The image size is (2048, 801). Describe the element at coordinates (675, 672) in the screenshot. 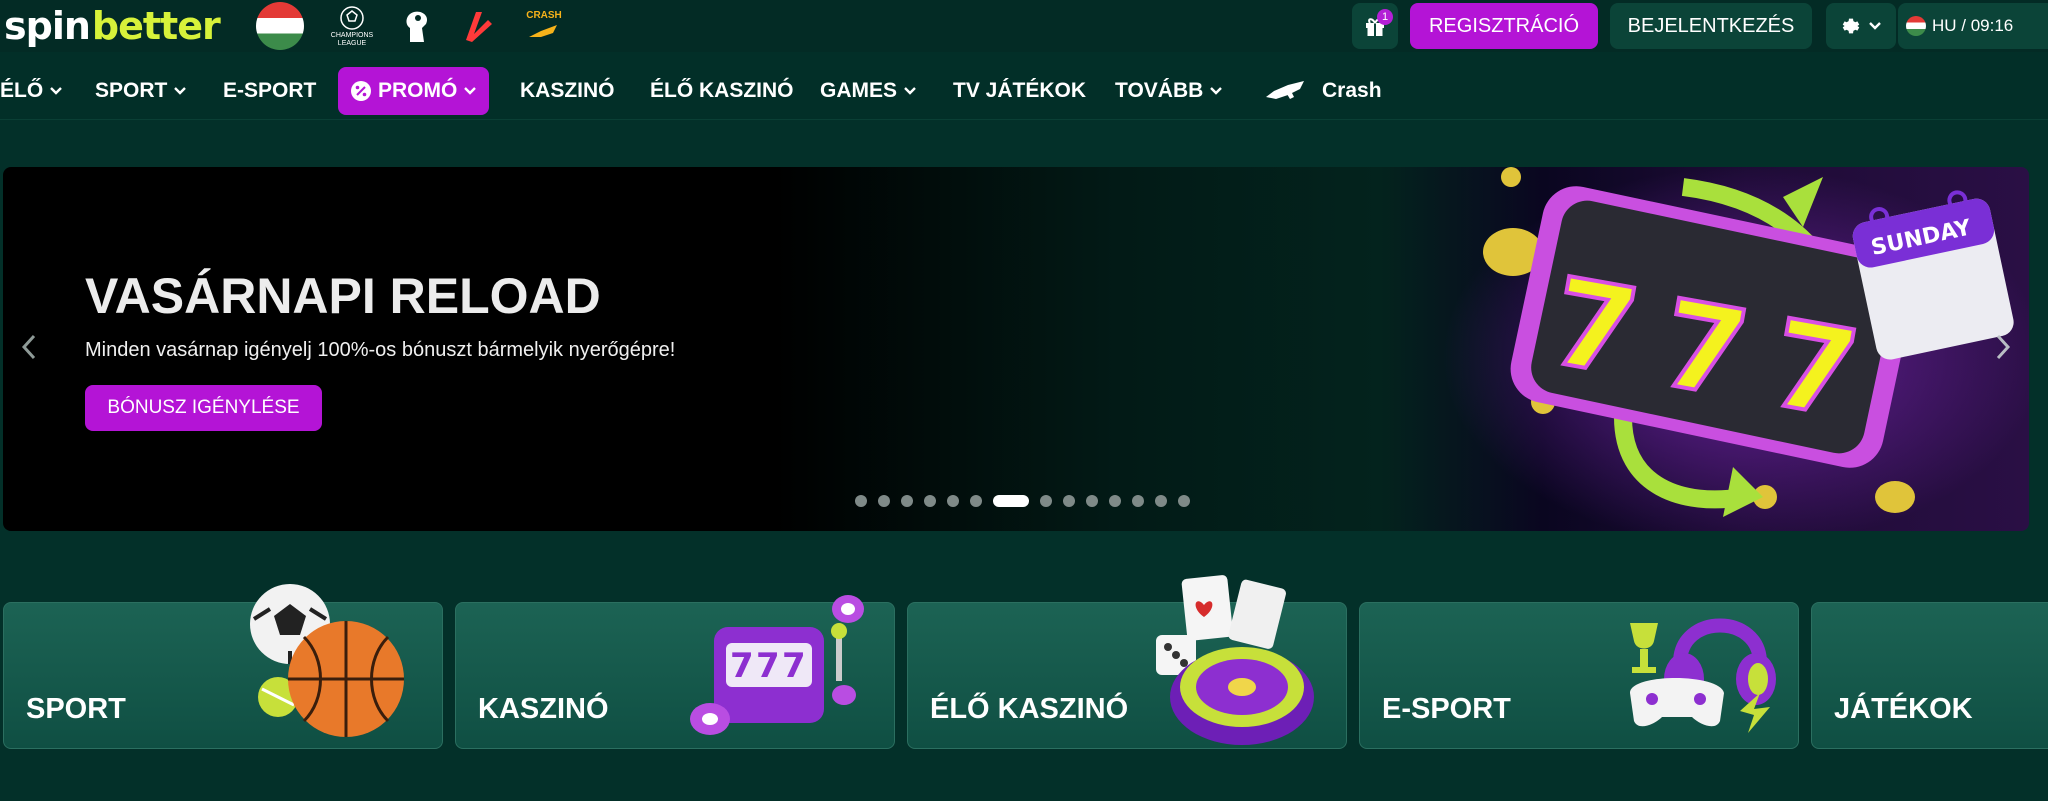

I see `category-card-casino: KASZINÓ 777` at that location.